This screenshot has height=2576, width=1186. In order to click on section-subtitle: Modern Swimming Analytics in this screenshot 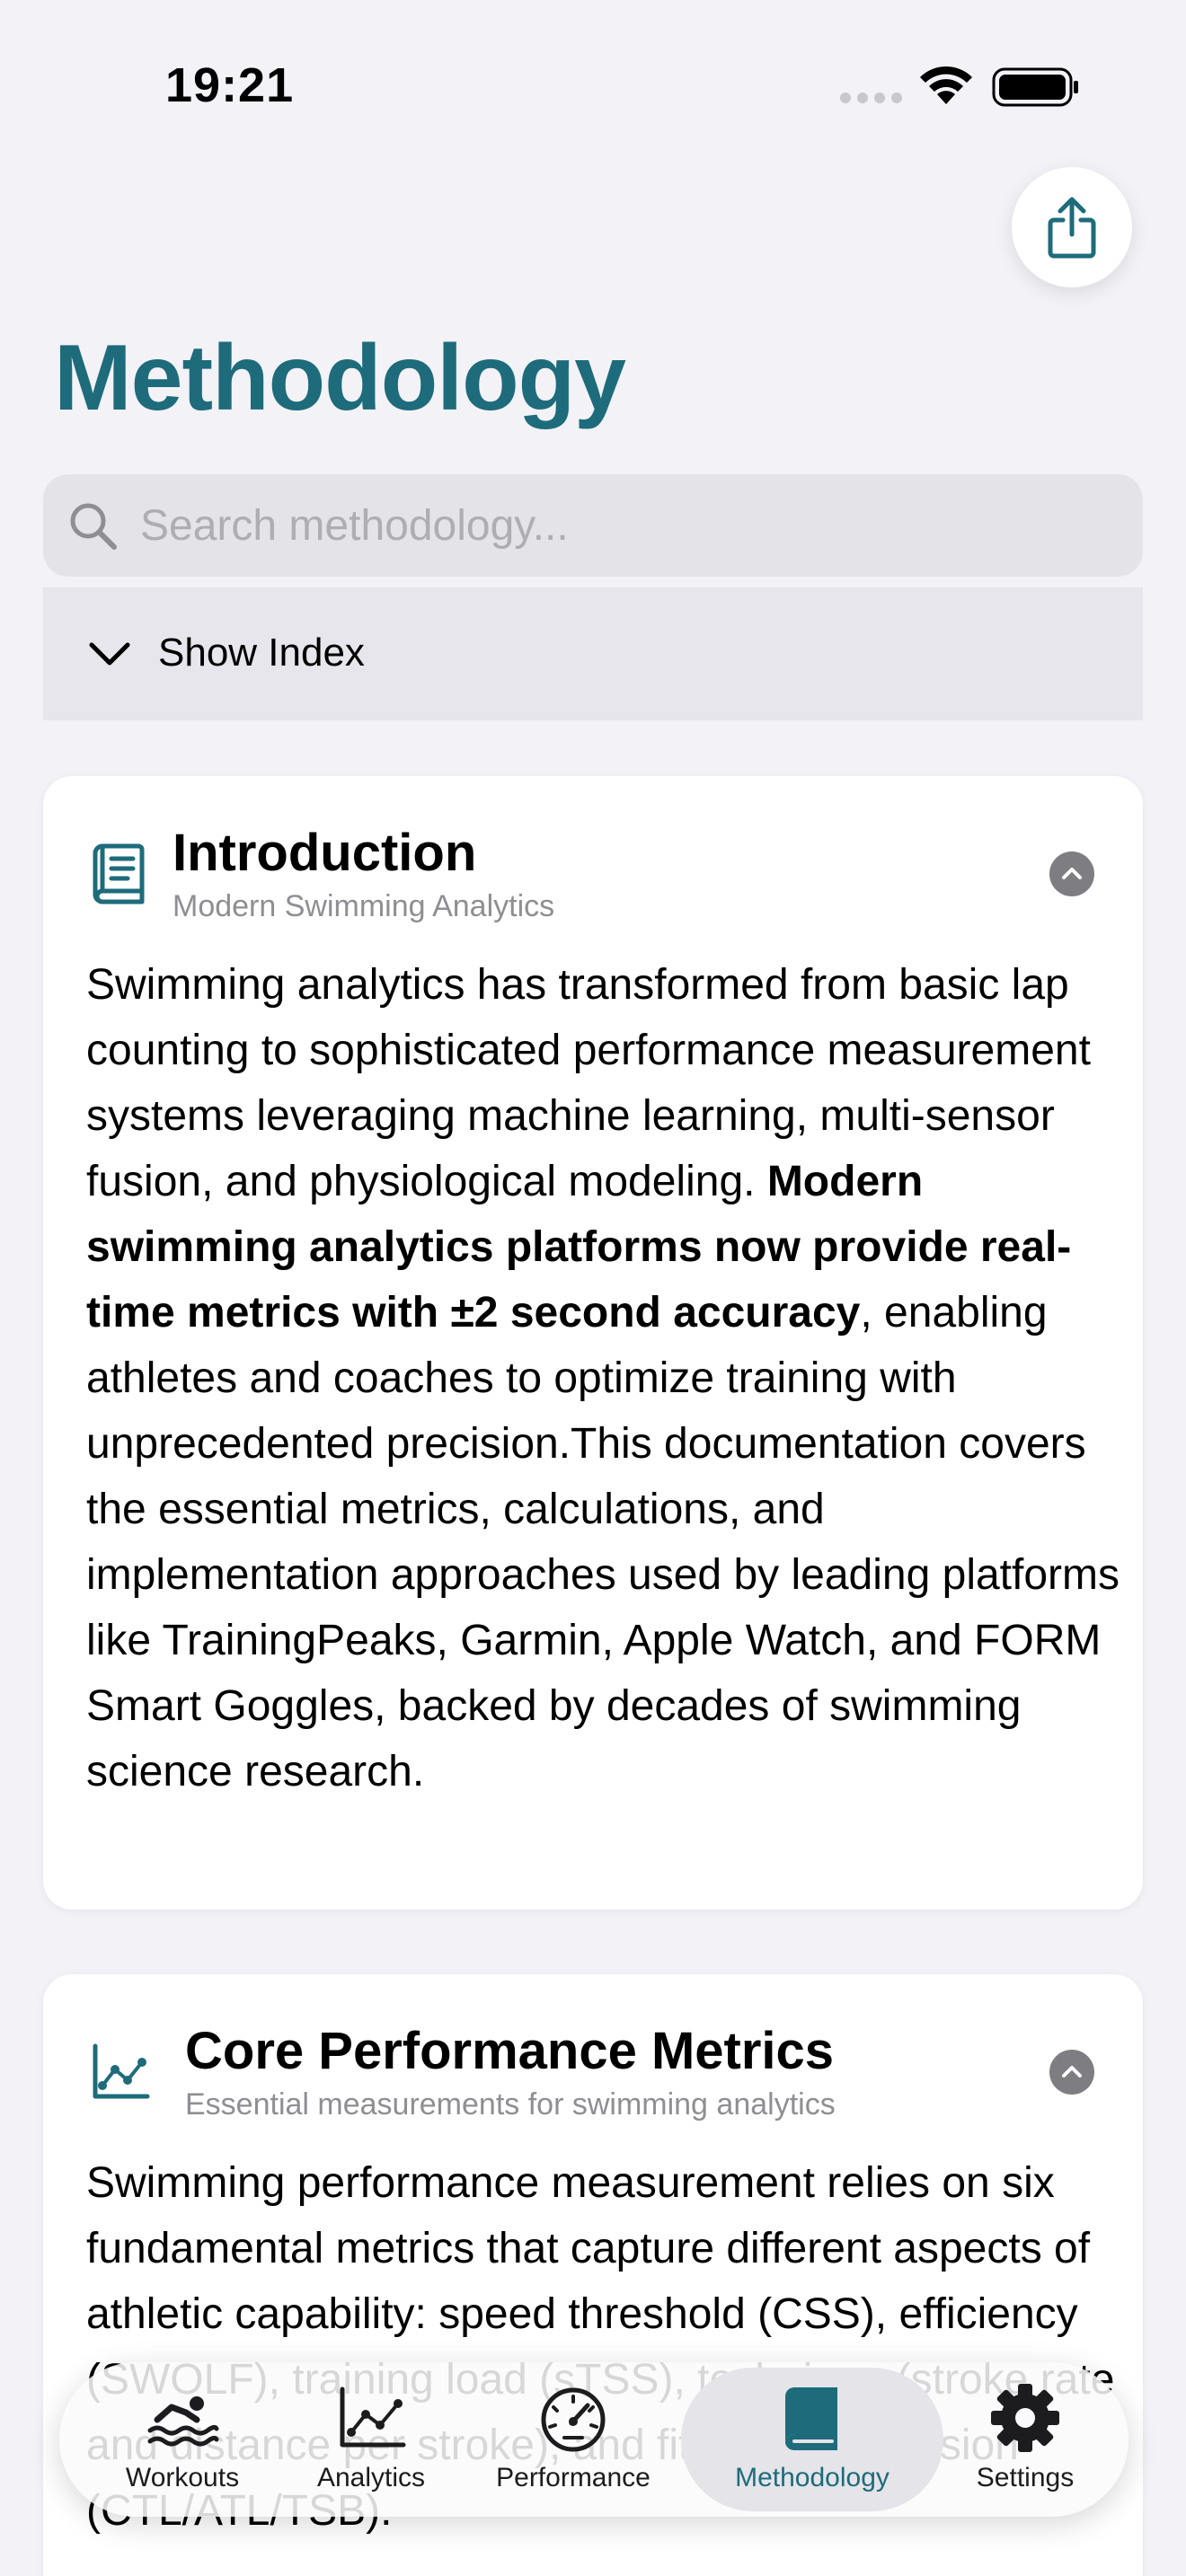, I will do `click(364, 906)`.